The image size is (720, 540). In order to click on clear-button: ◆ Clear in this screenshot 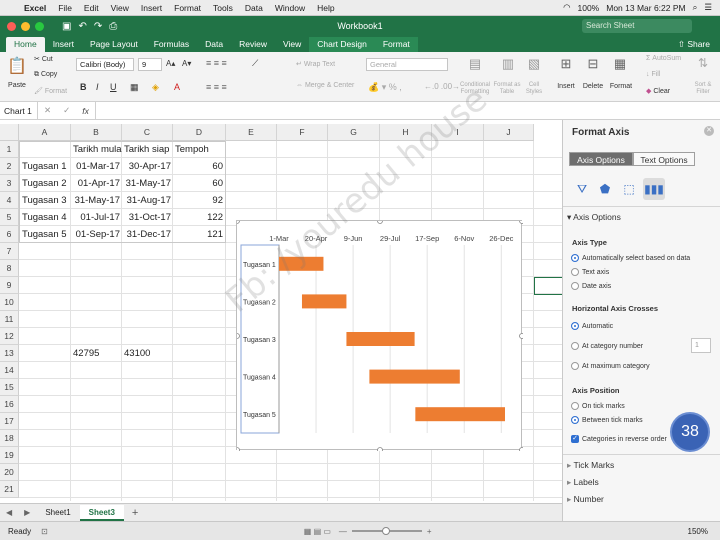, I will do `click(658, 91)`.